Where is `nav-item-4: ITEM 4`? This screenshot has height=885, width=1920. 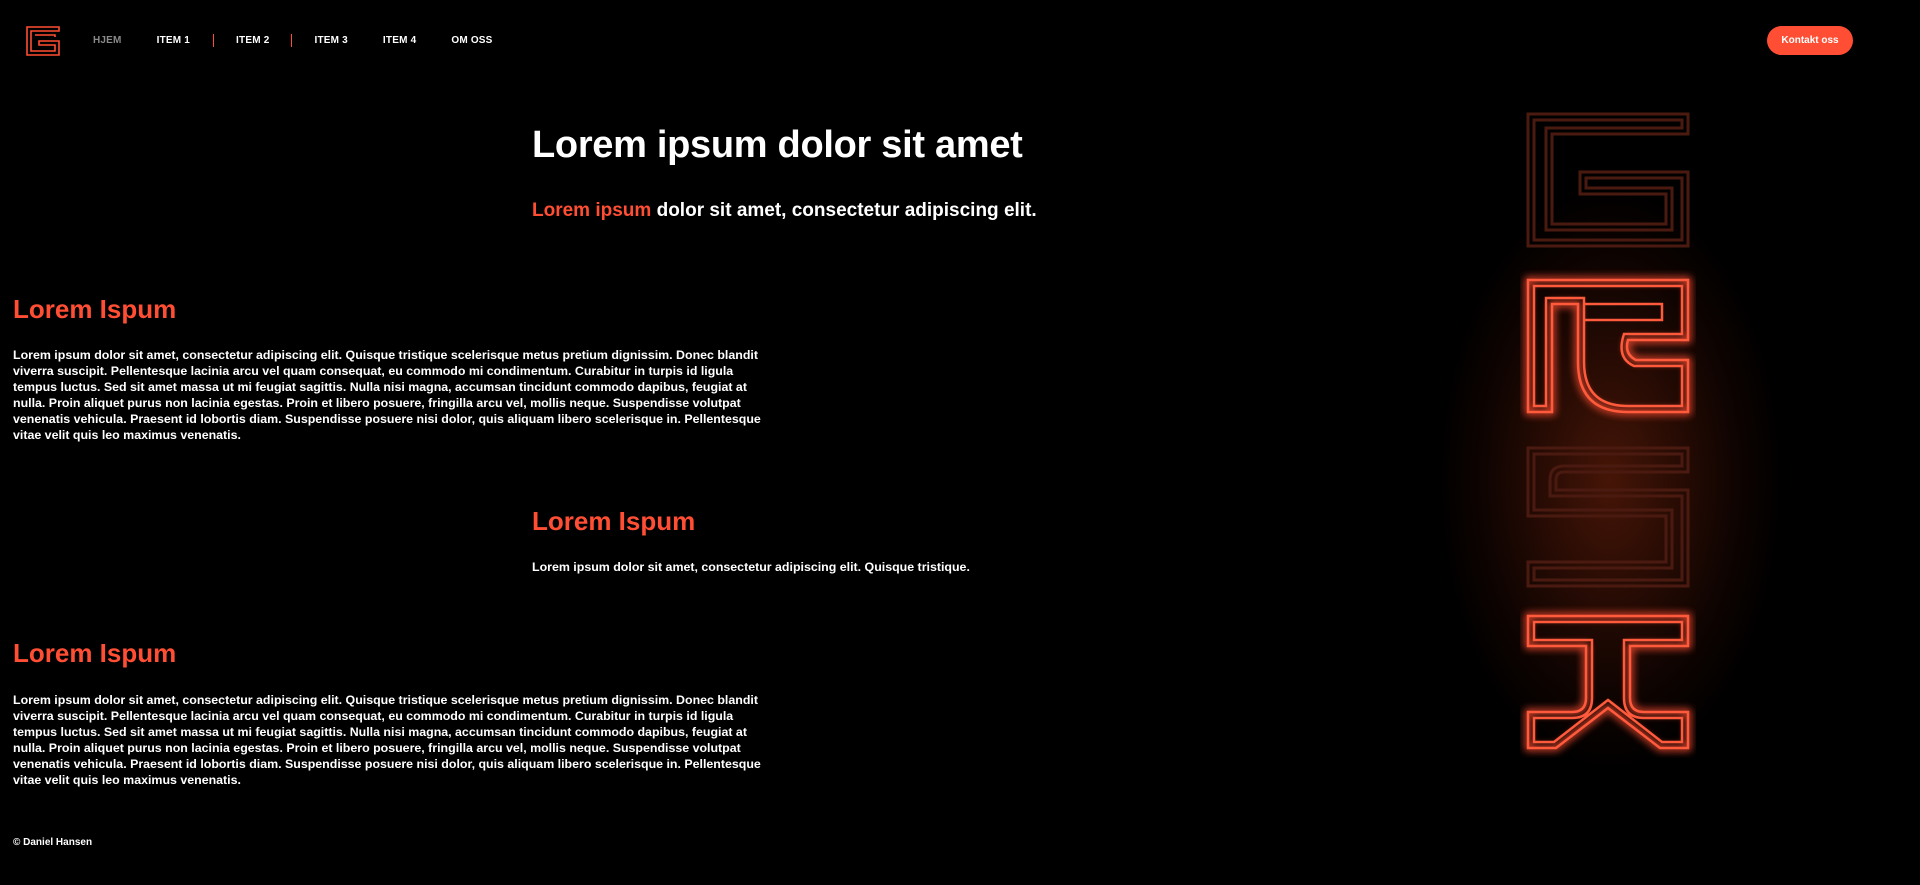
nav-item-4: ITEM 4 is located at coordinates (399, 40).